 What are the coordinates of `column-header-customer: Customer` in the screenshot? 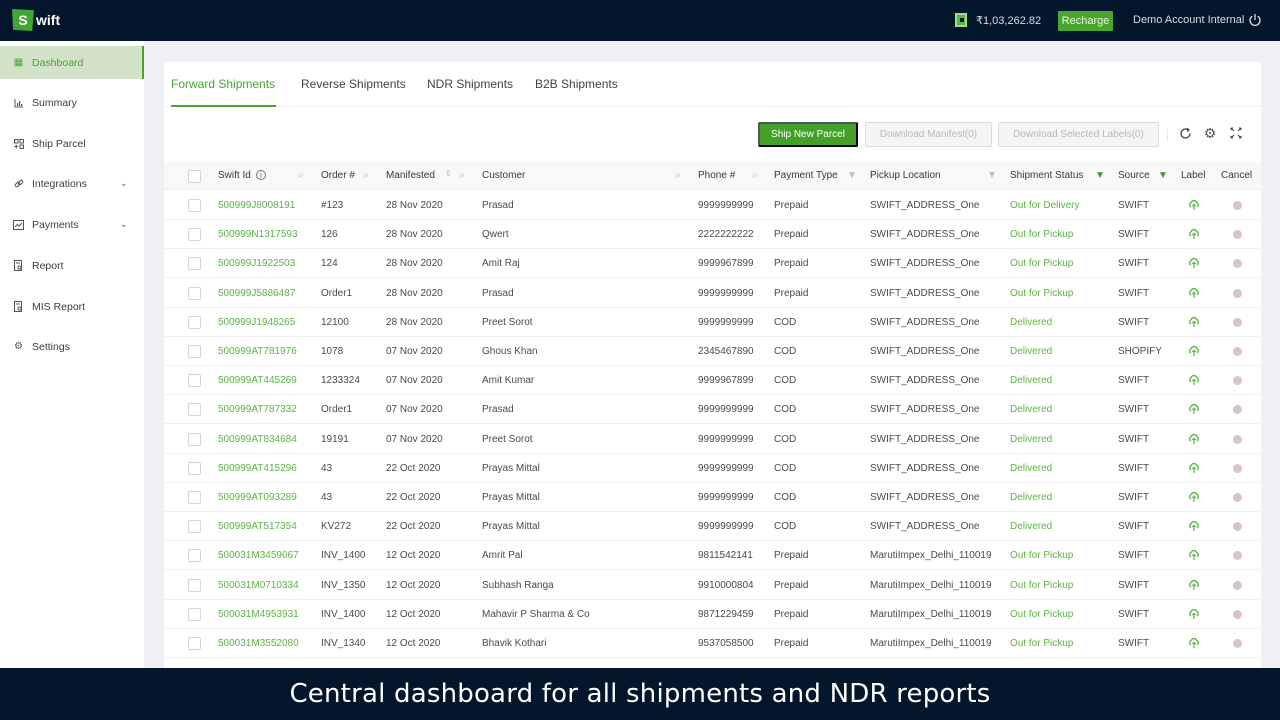 It's located at (503, 175).